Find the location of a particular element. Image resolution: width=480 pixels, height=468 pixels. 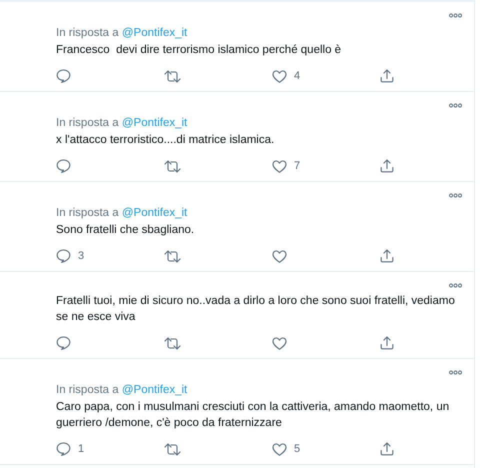

tweet-text: Sono fratelli che sbagliano. is located at coordinates (126, 230).